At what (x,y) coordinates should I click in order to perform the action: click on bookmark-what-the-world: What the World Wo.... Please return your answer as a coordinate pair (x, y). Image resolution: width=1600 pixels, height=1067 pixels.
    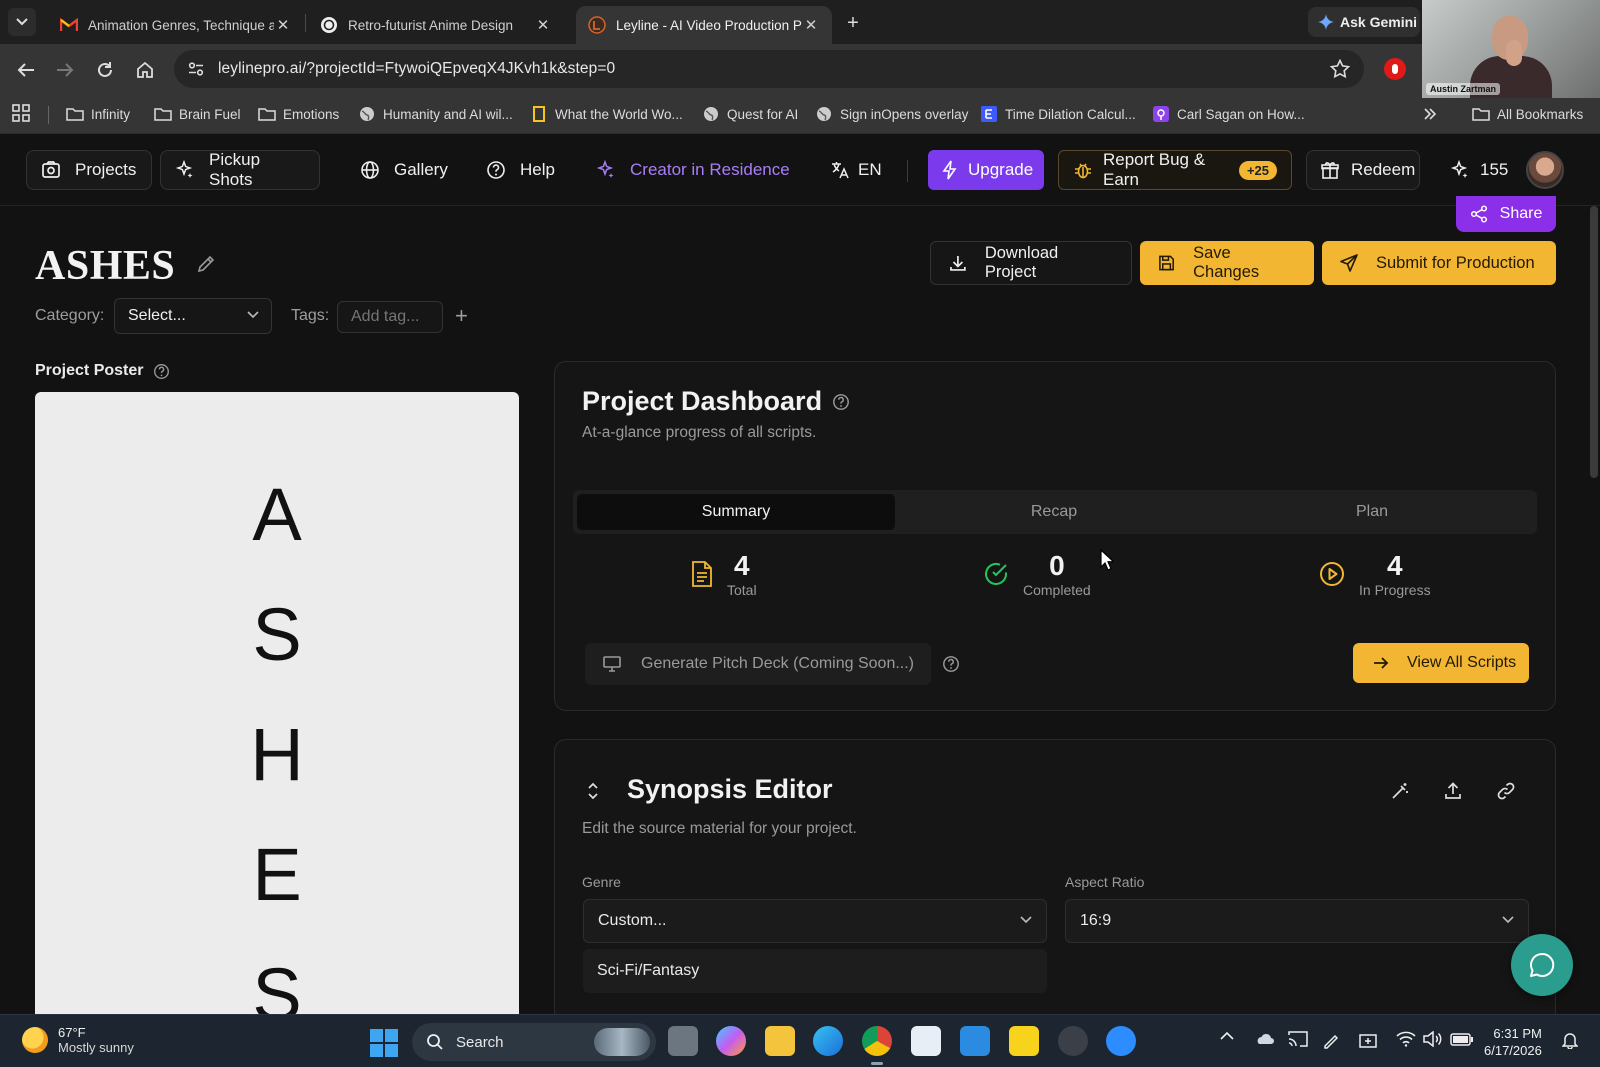
    Looking at the image, I should click on (606, 114).